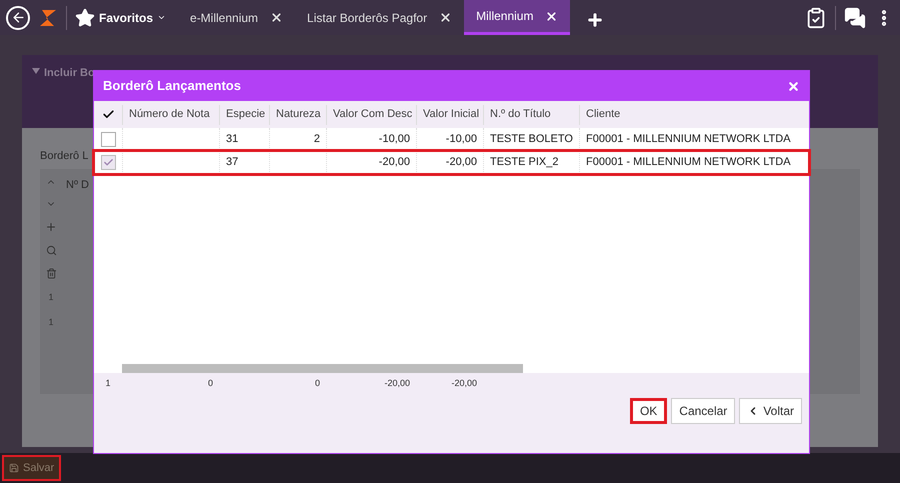 The image size is (900, 483). I want to click on column-header: Nº D, so click(77, 185).